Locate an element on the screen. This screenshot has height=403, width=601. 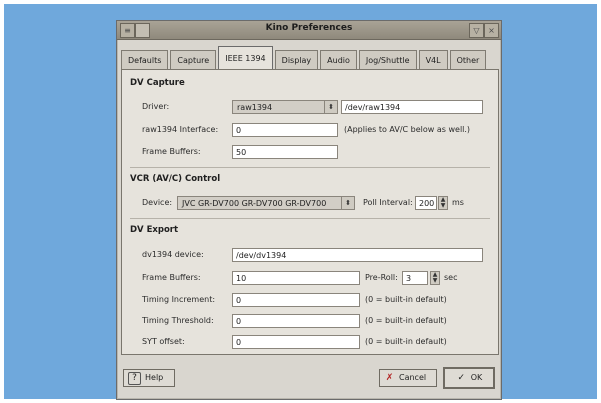
tab-audio: Audio is located at coordinates (338, 60).